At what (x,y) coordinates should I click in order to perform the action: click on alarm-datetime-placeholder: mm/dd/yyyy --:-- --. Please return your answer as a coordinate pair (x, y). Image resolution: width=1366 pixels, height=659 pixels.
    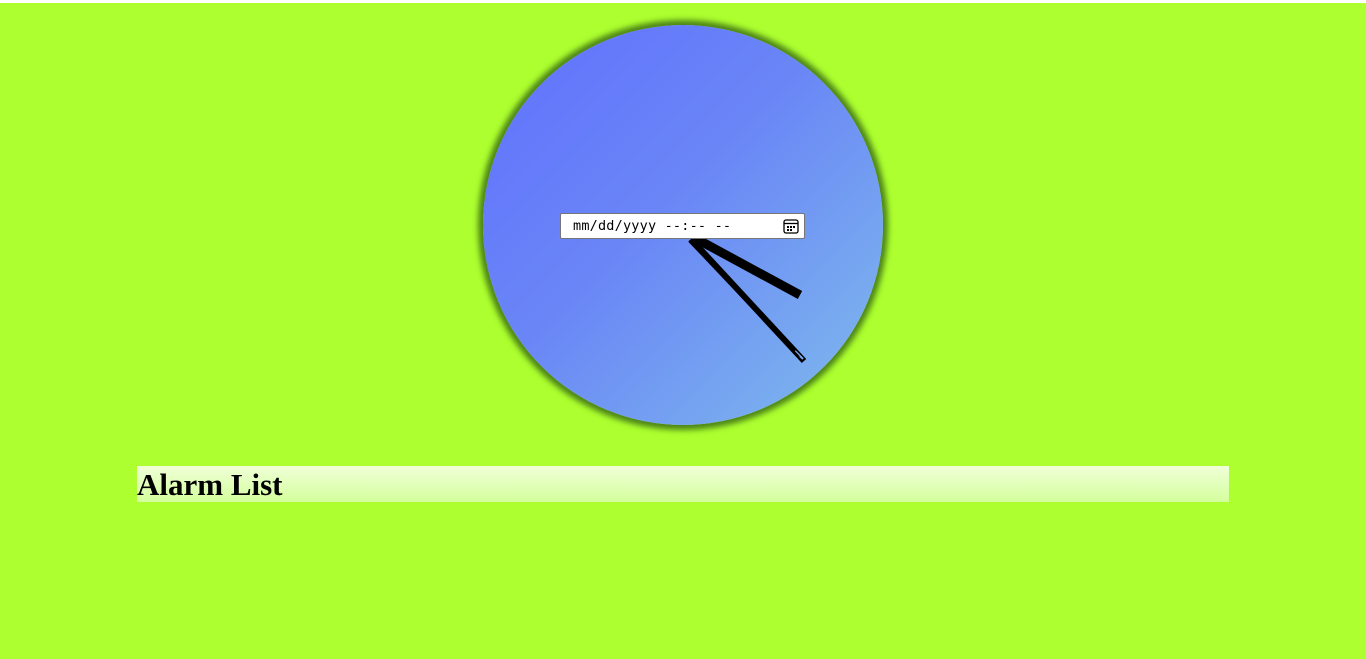
    Looking at the image, I should click on (677, 226).